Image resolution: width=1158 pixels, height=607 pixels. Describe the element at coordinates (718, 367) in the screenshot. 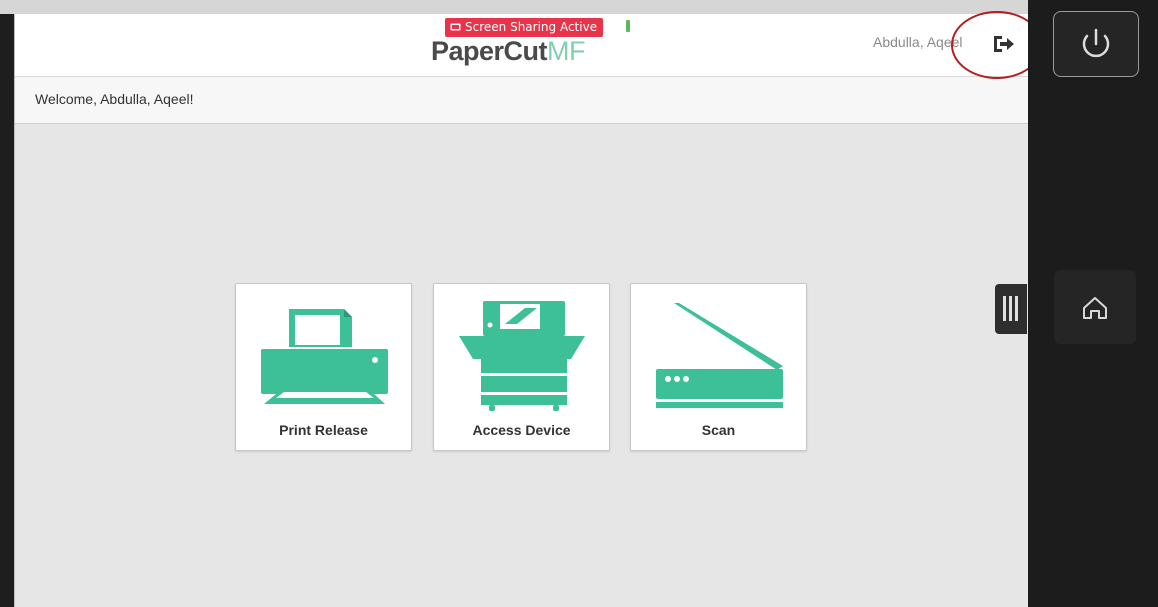

I see `scan-tile: Scan` at that location.